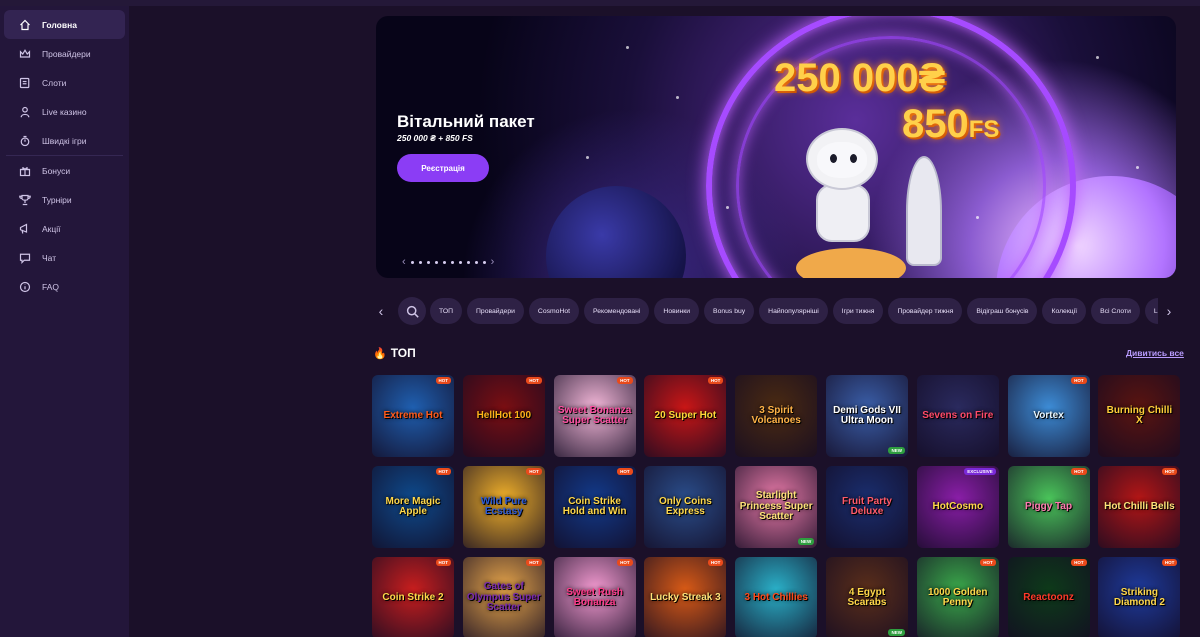 The image size is (1200, 637). I want to click on astronaut-body, so click(843, 213).